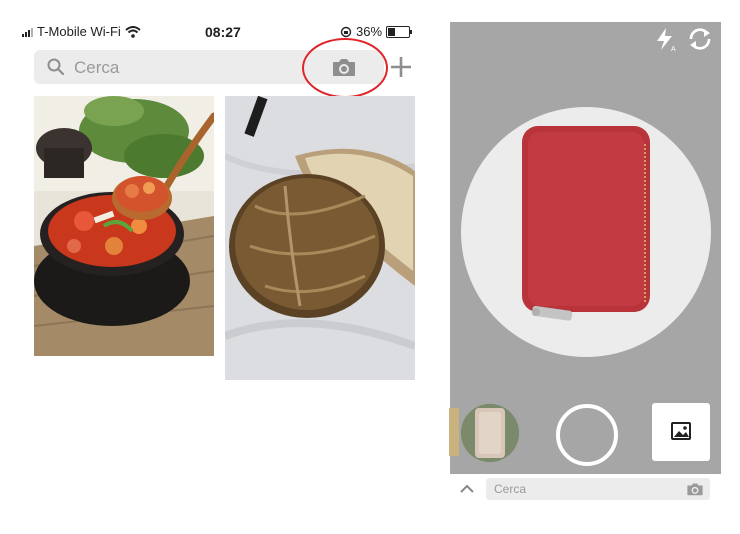 This screenshot has height=534, width=740. Describe the element at coordinates (587, 435) in the screenshot. I see `shutter-button` at that location.